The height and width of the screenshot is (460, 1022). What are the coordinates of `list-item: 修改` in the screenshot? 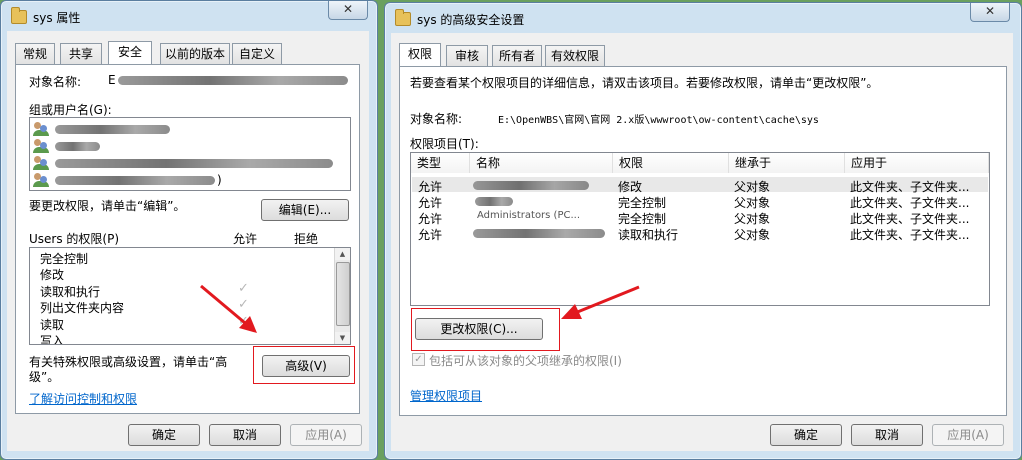 It's located at (52, 275).